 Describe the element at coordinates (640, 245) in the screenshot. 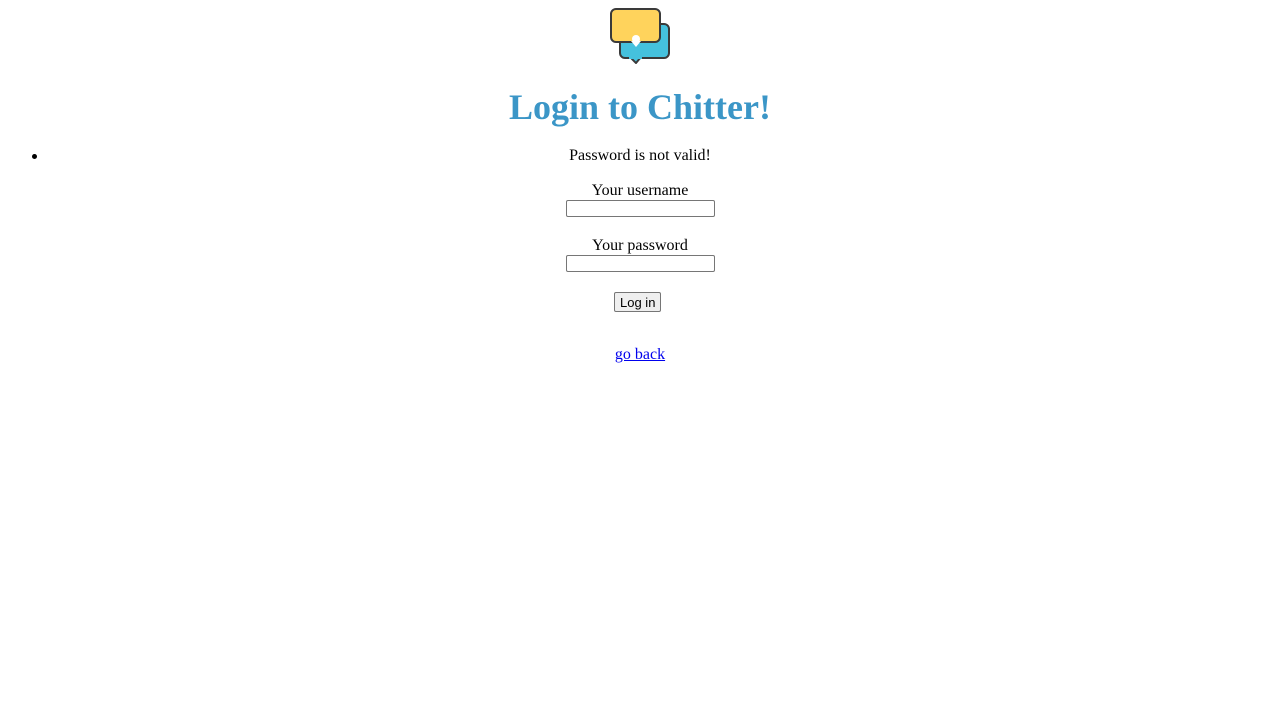

I see `password-label: Your password` at that location.